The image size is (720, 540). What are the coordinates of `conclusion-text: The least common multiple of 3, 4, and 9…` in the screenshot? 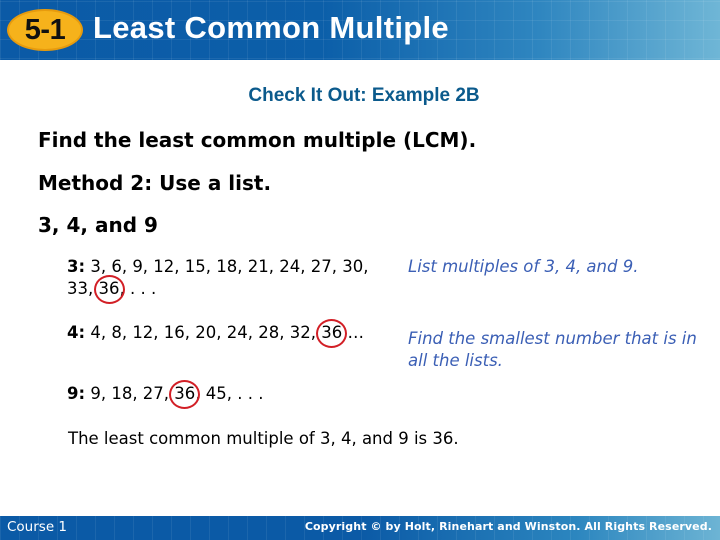 It's located at (263, 438).